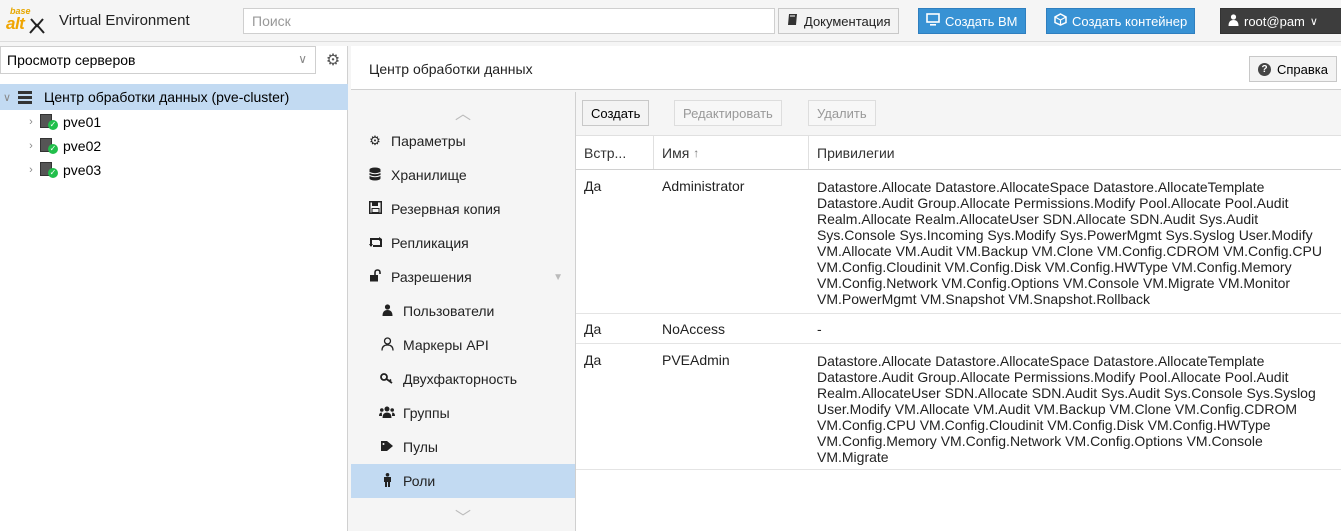  I want to click on nav-item-options: ⚙ Параметры, so click(463, 141).